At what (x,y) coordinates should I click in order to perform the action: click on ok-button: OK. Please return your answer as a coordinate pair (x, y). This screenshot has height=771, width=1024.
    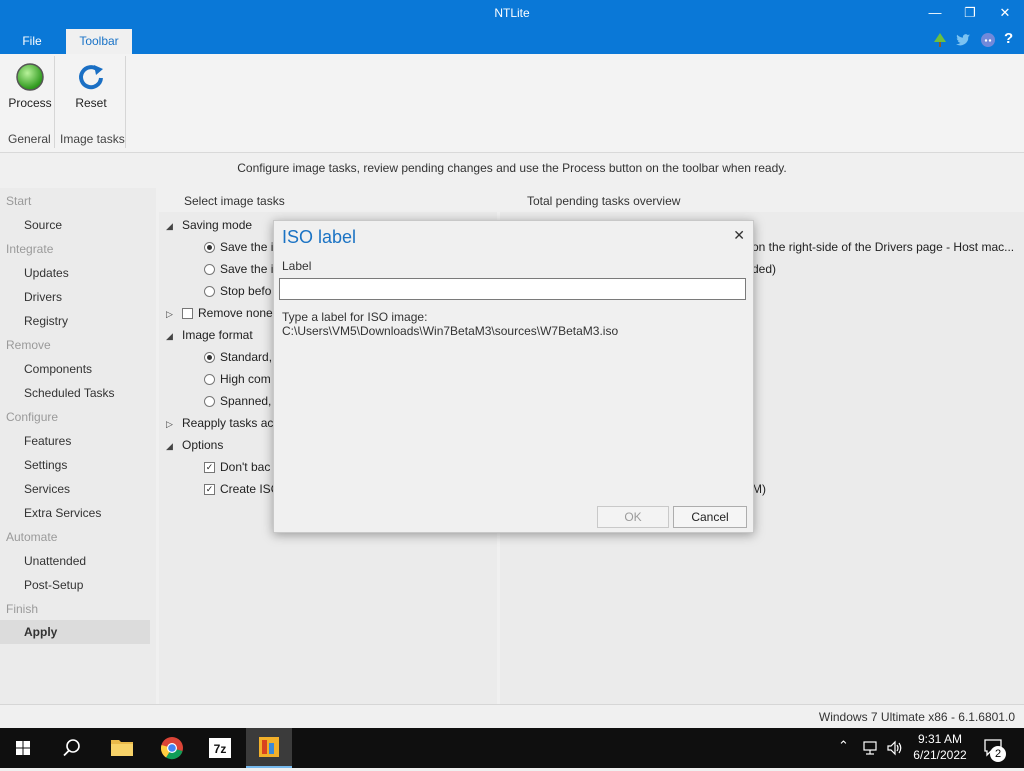
    Looking at the image, I should click on (633, 517).